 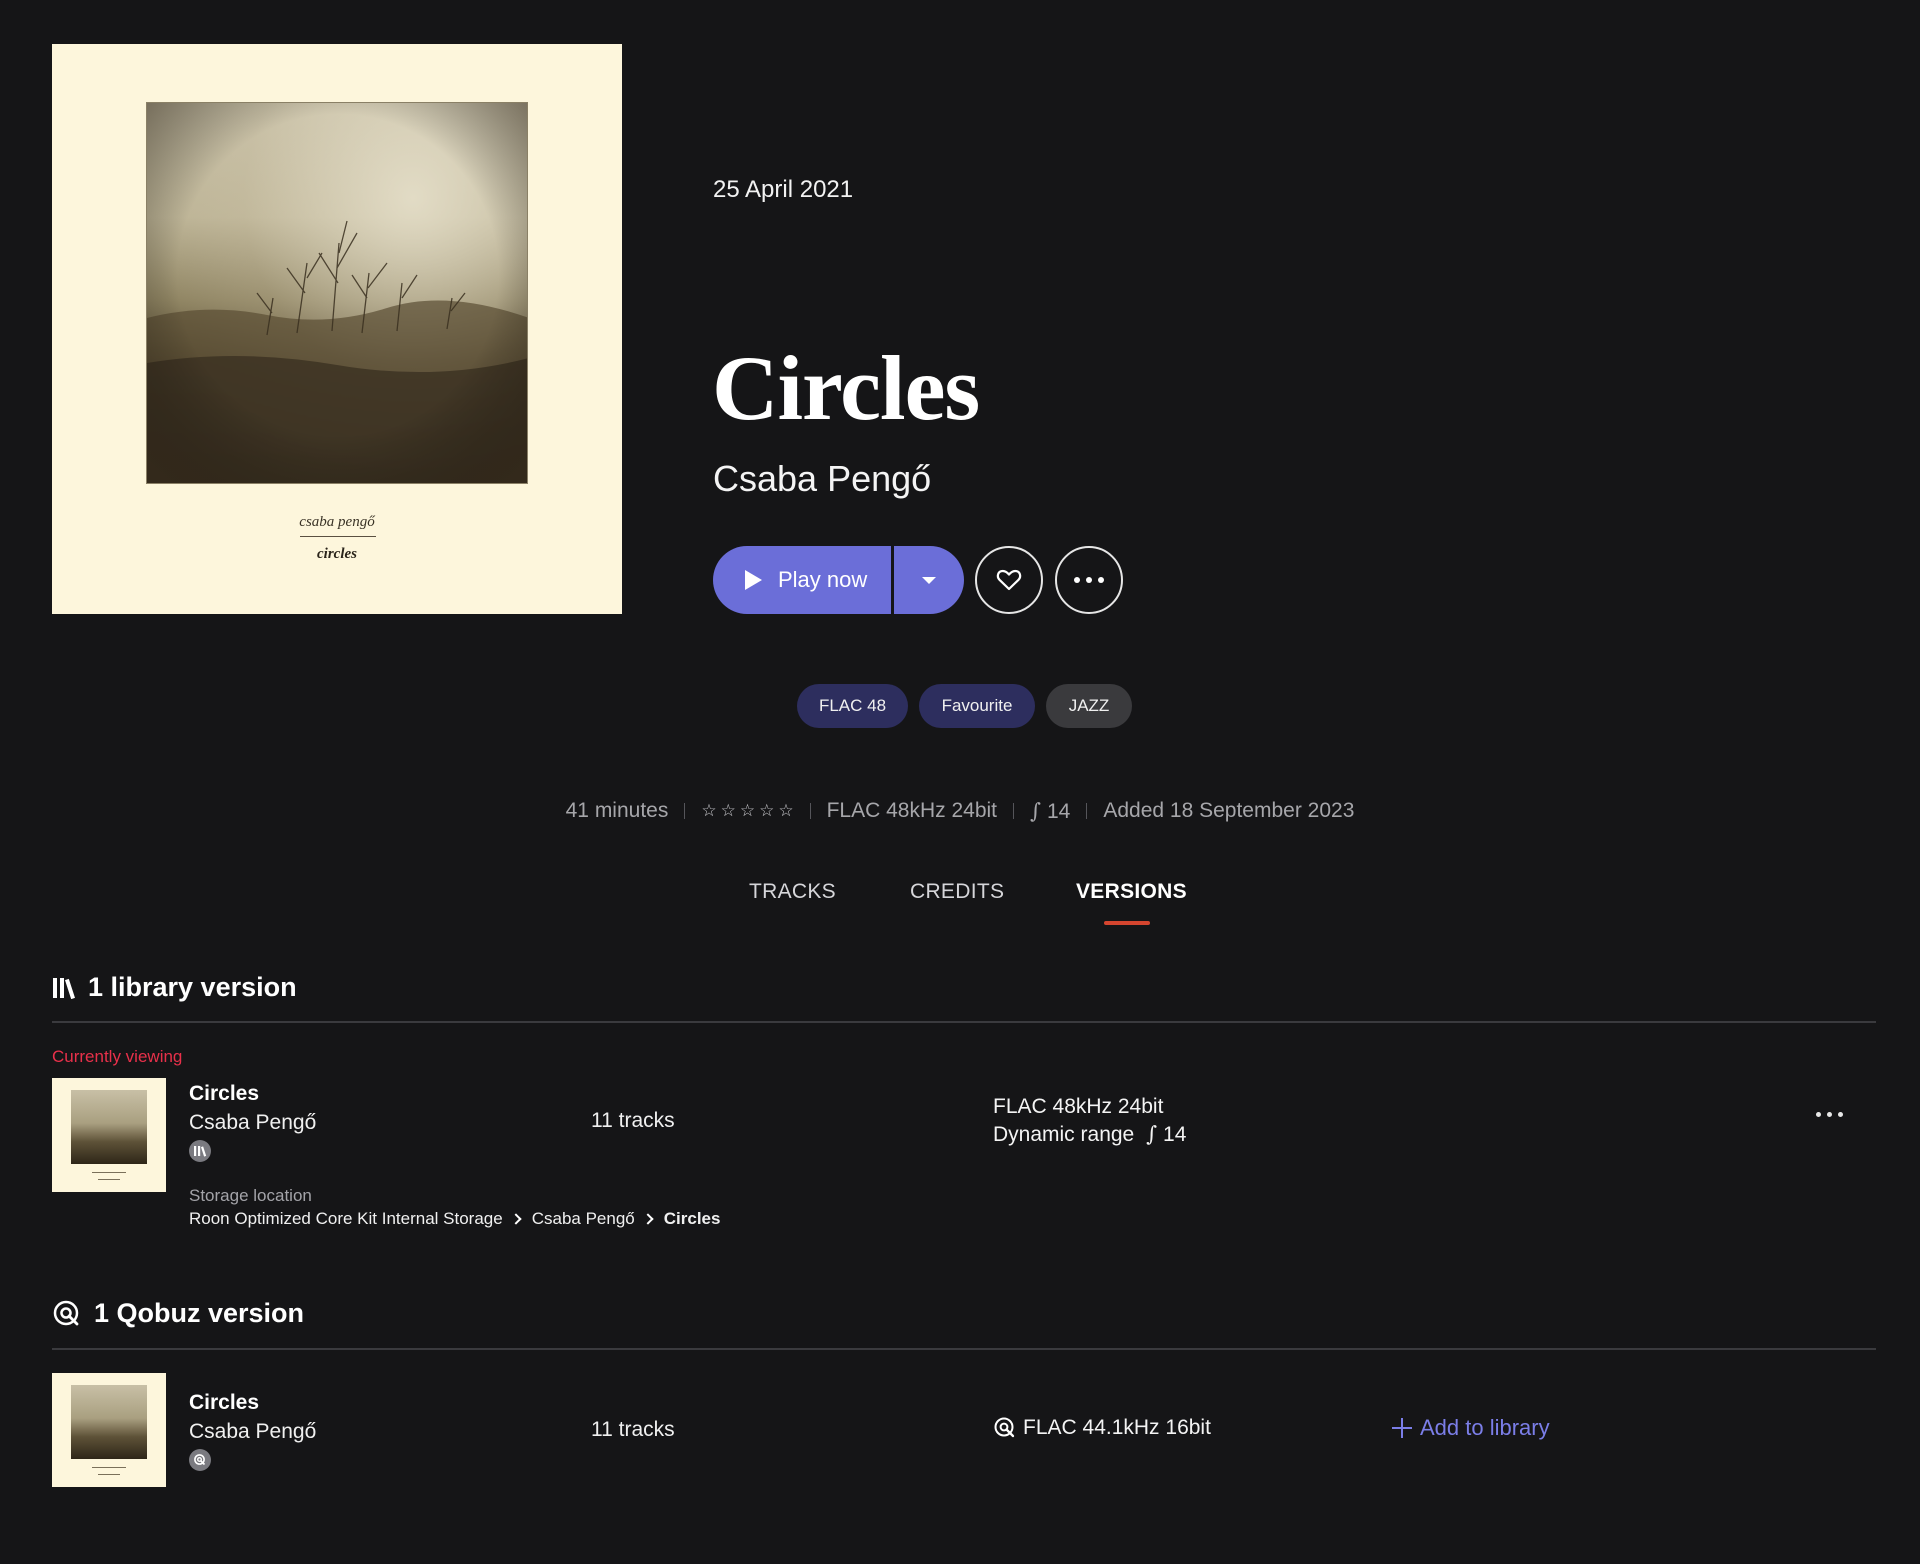 I want to click on cover-title-text: circles, so click(x=337, y=554).